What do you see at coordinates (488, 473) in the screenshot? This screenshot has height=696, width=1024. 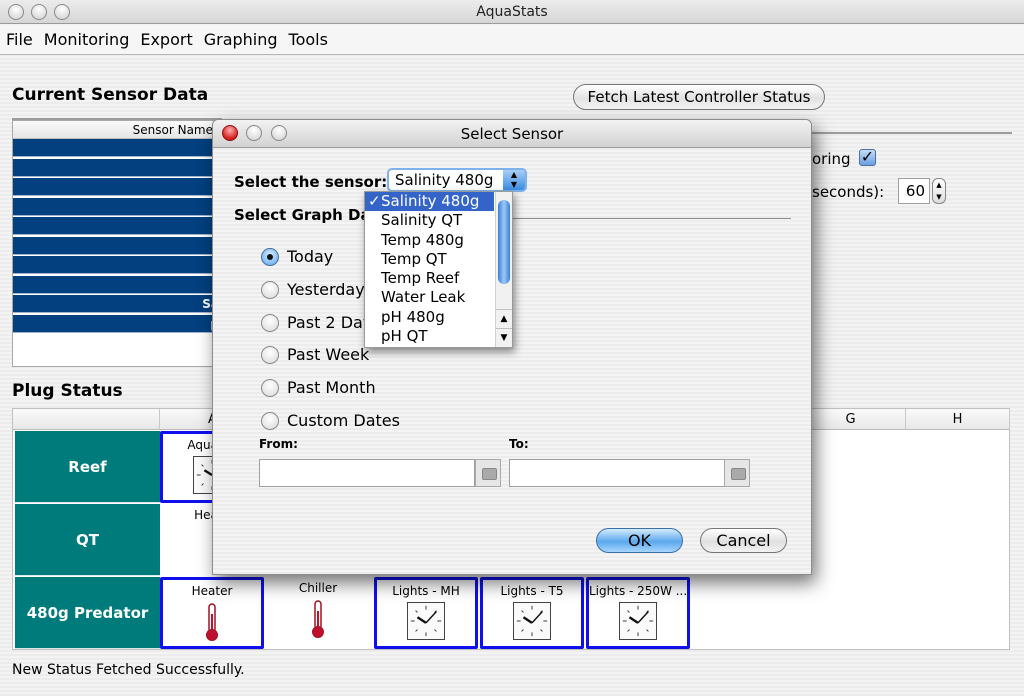 I see `from-calendar-icon` at bounding box center [488, 473].